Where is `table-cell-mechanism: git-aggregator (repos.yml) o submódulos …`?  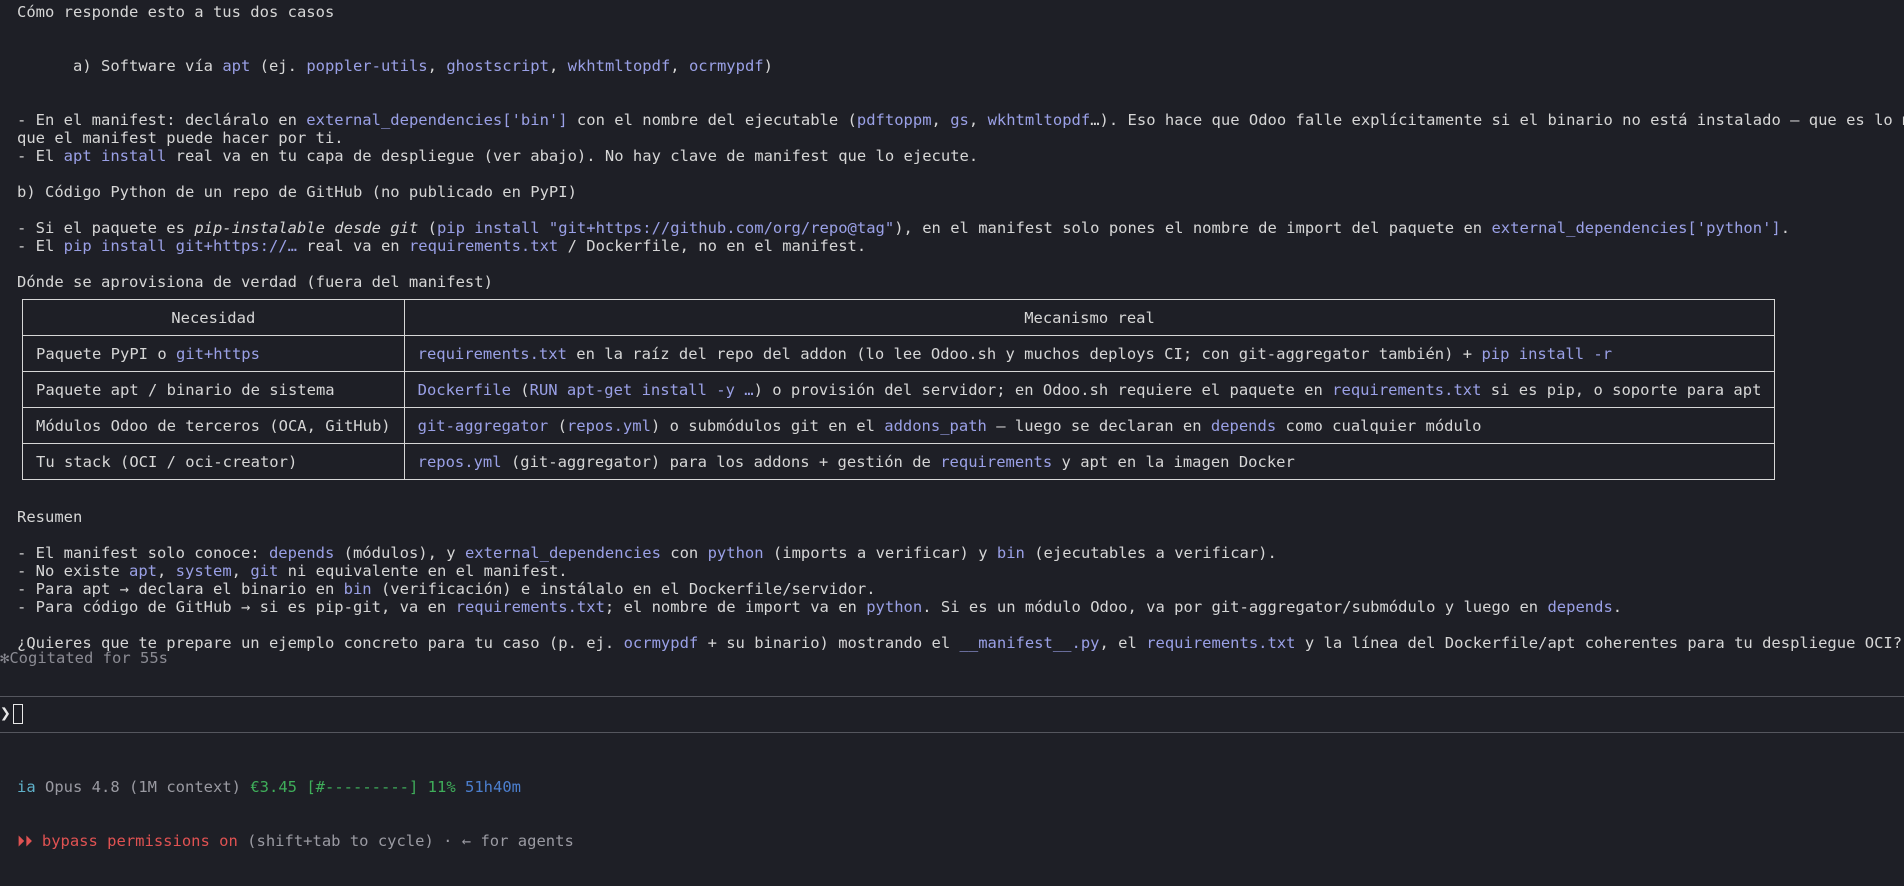 table-cell-mechanism: git-aggregator (repos.yml) o submódulos … is located at coordinates (1089, 425).